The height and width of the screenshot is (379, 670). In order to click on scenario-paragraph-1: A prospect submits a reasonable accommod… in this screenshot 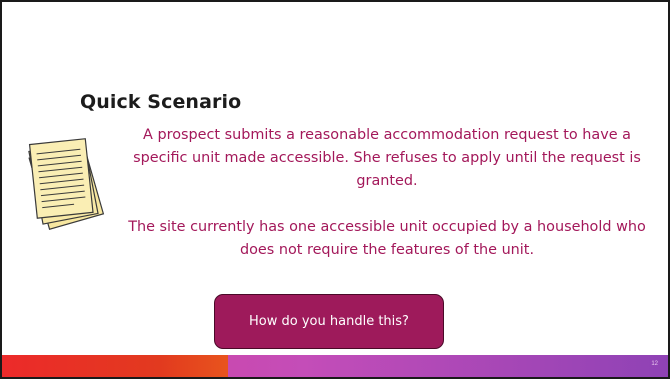, I will do `click(387, 158)`.